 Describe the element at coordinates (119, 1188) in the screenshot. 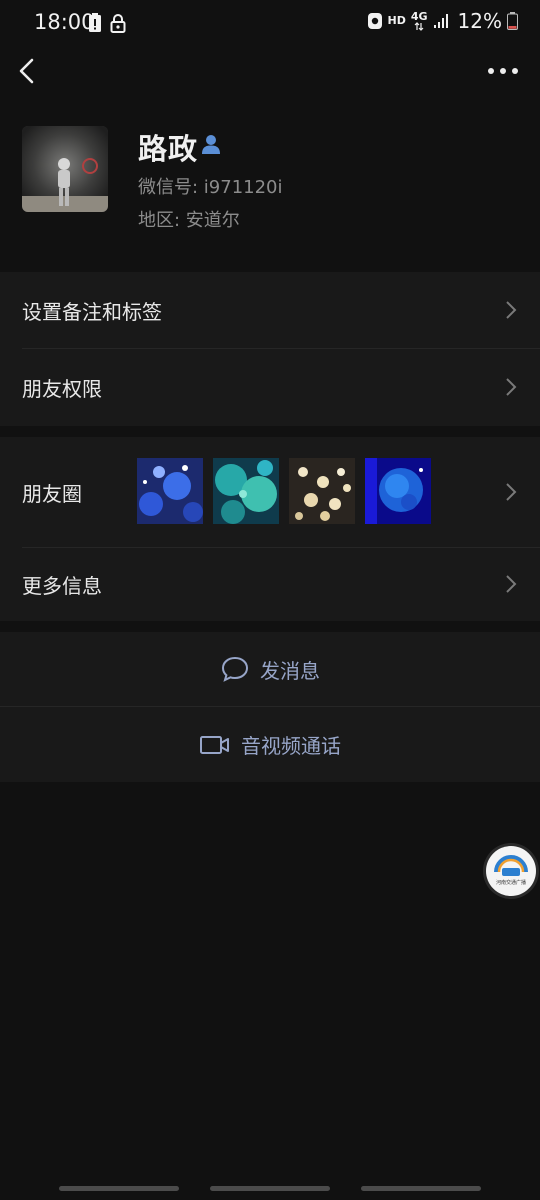

I see `gesture-bar-left` at that location.